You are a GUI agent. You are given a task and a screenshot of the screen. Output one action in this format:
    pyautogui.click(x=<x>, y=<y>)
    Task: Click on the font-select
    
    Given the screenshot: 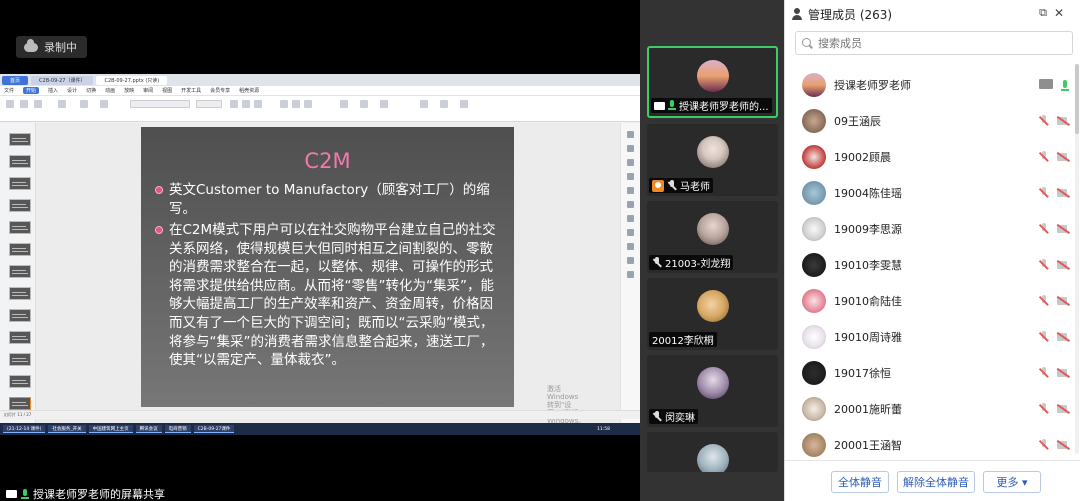 What is the action you would take?
    pyautogui.click(x=160, y=104)
    